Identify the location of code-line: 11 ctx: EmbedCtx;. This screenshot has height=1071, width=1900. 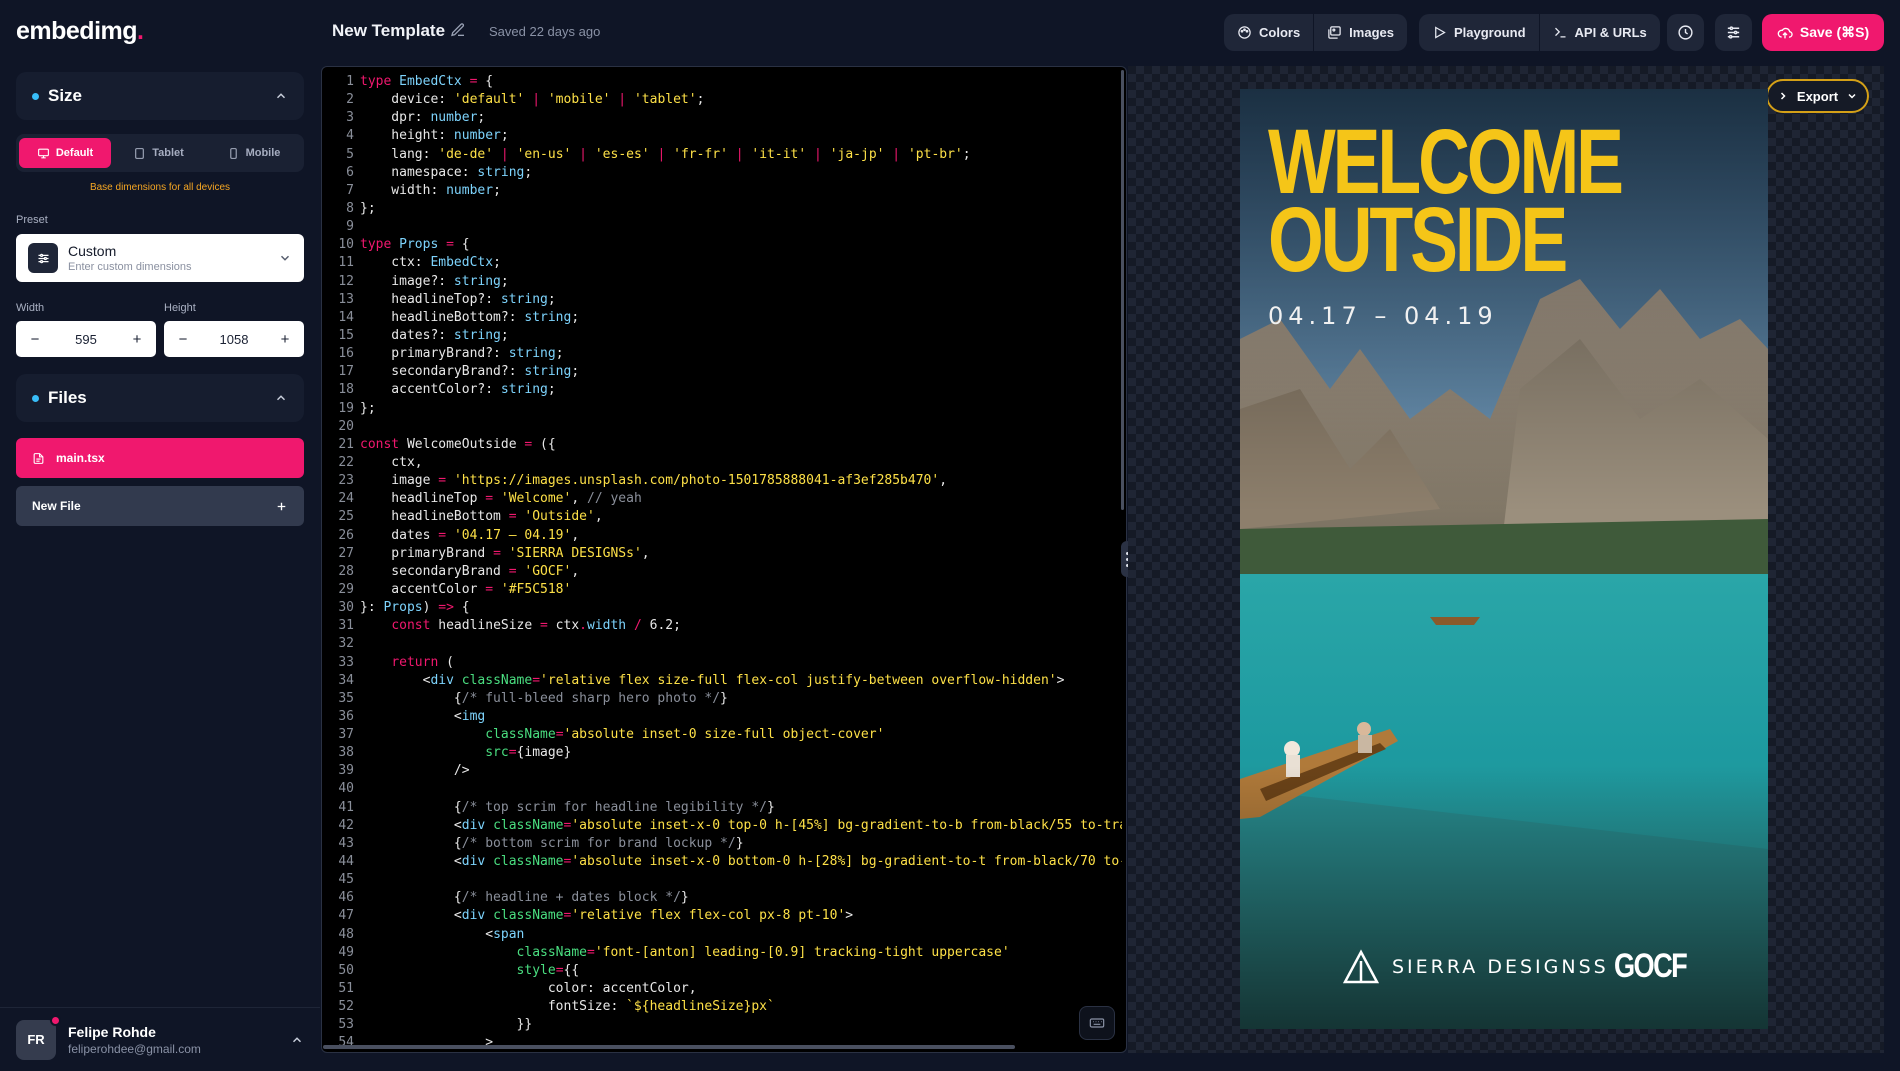
(722, 263).